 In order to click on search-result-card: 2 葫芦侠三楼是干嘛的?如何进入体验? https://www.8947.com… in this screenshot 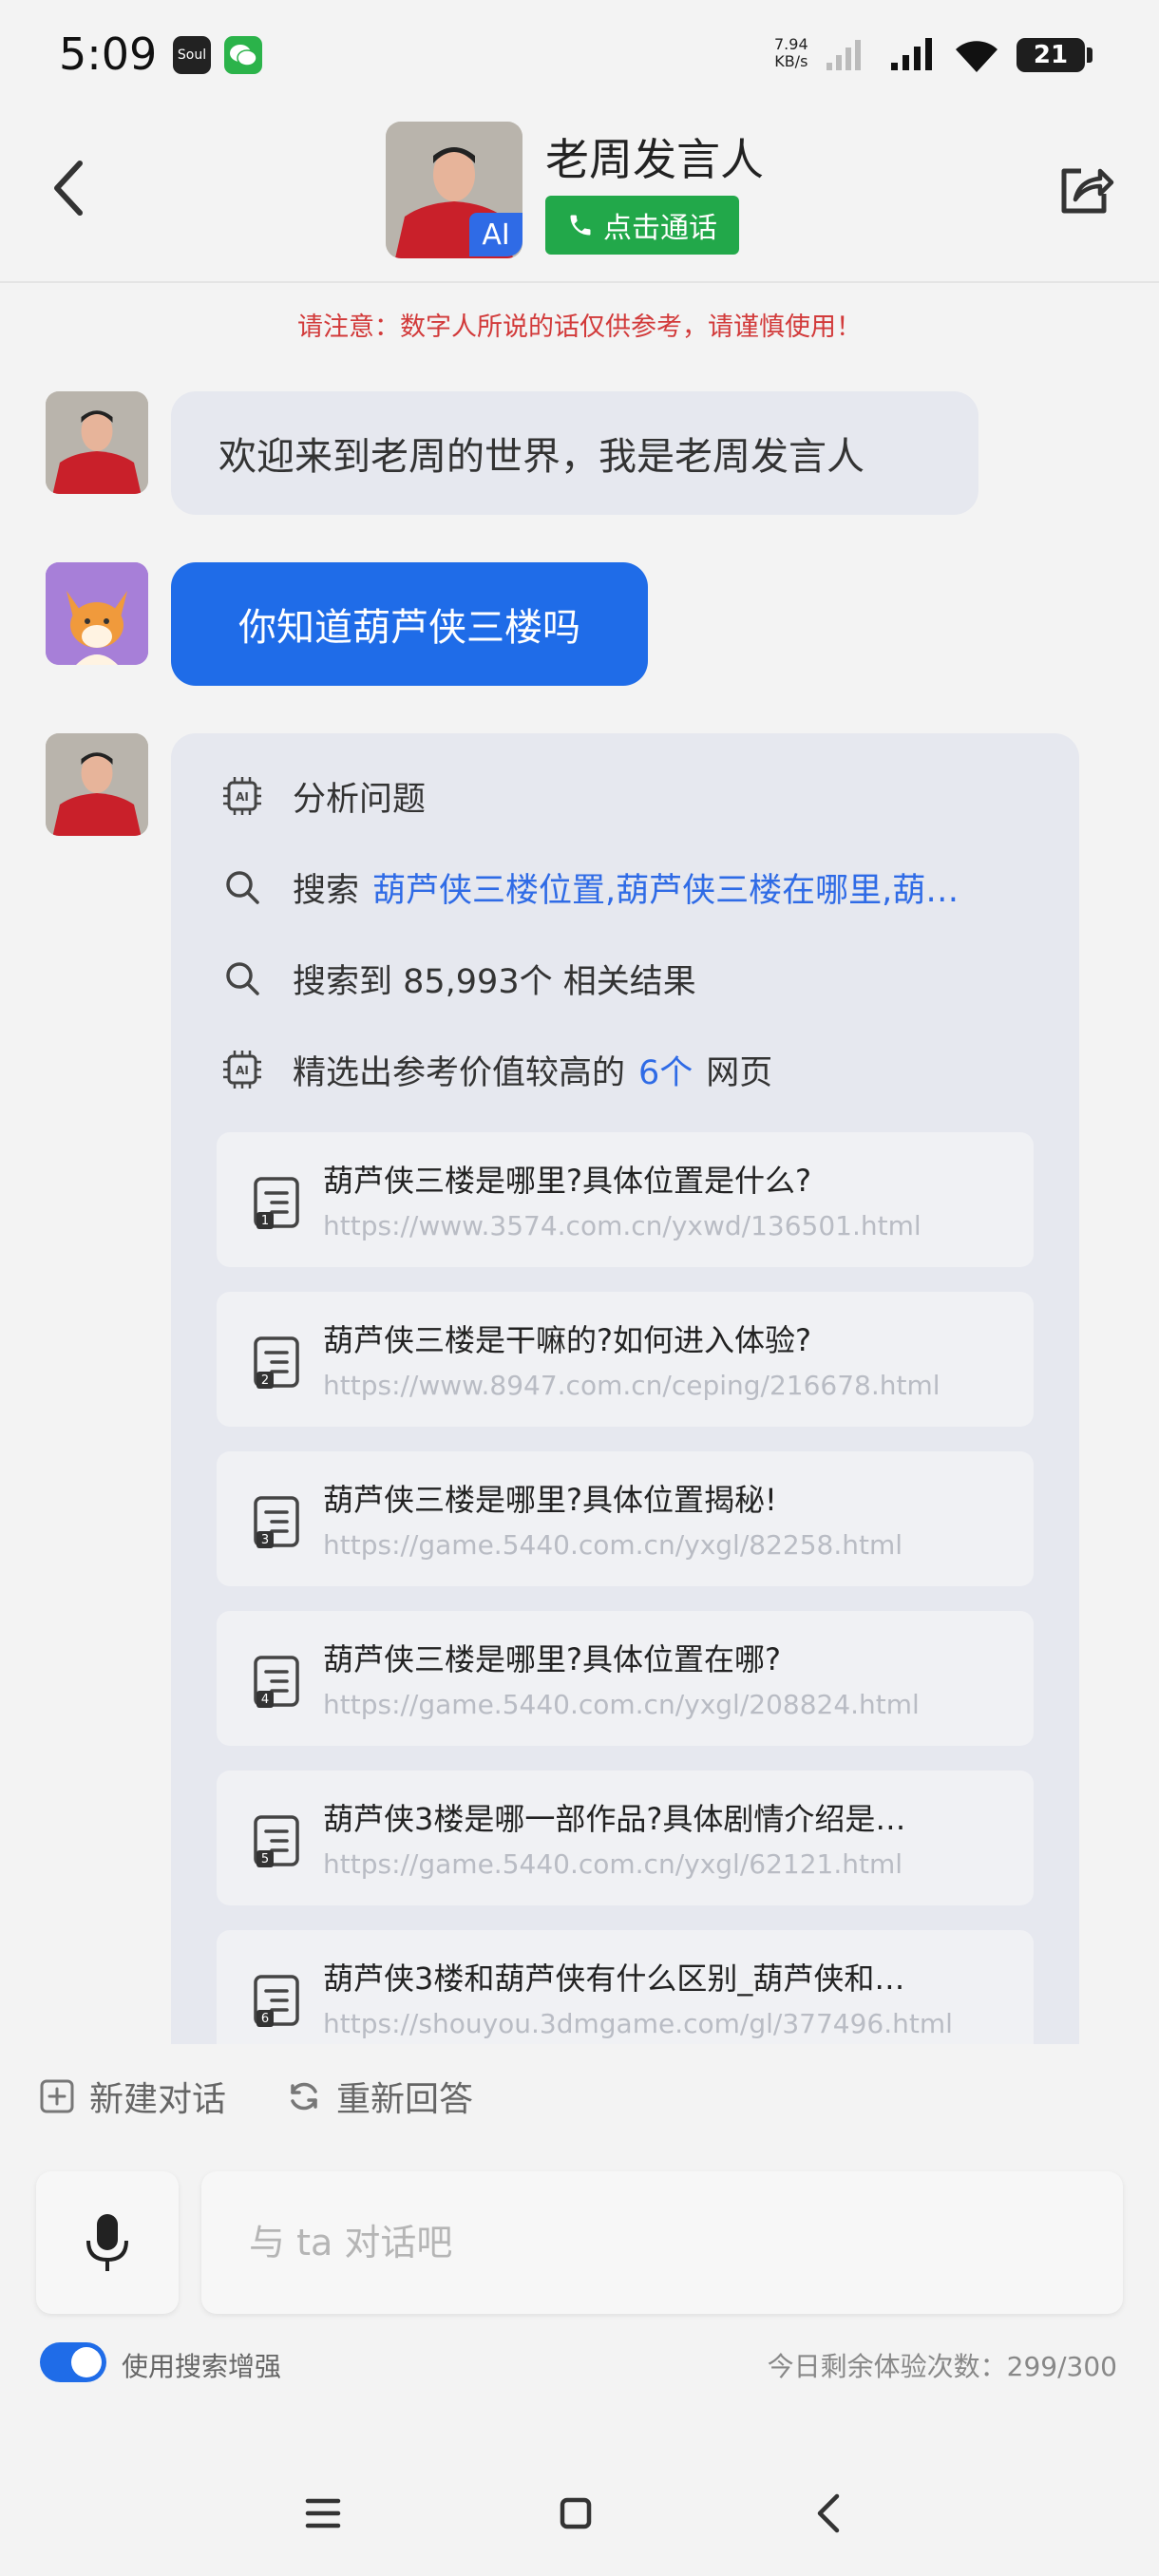, I will do `click(625, 1359)`.